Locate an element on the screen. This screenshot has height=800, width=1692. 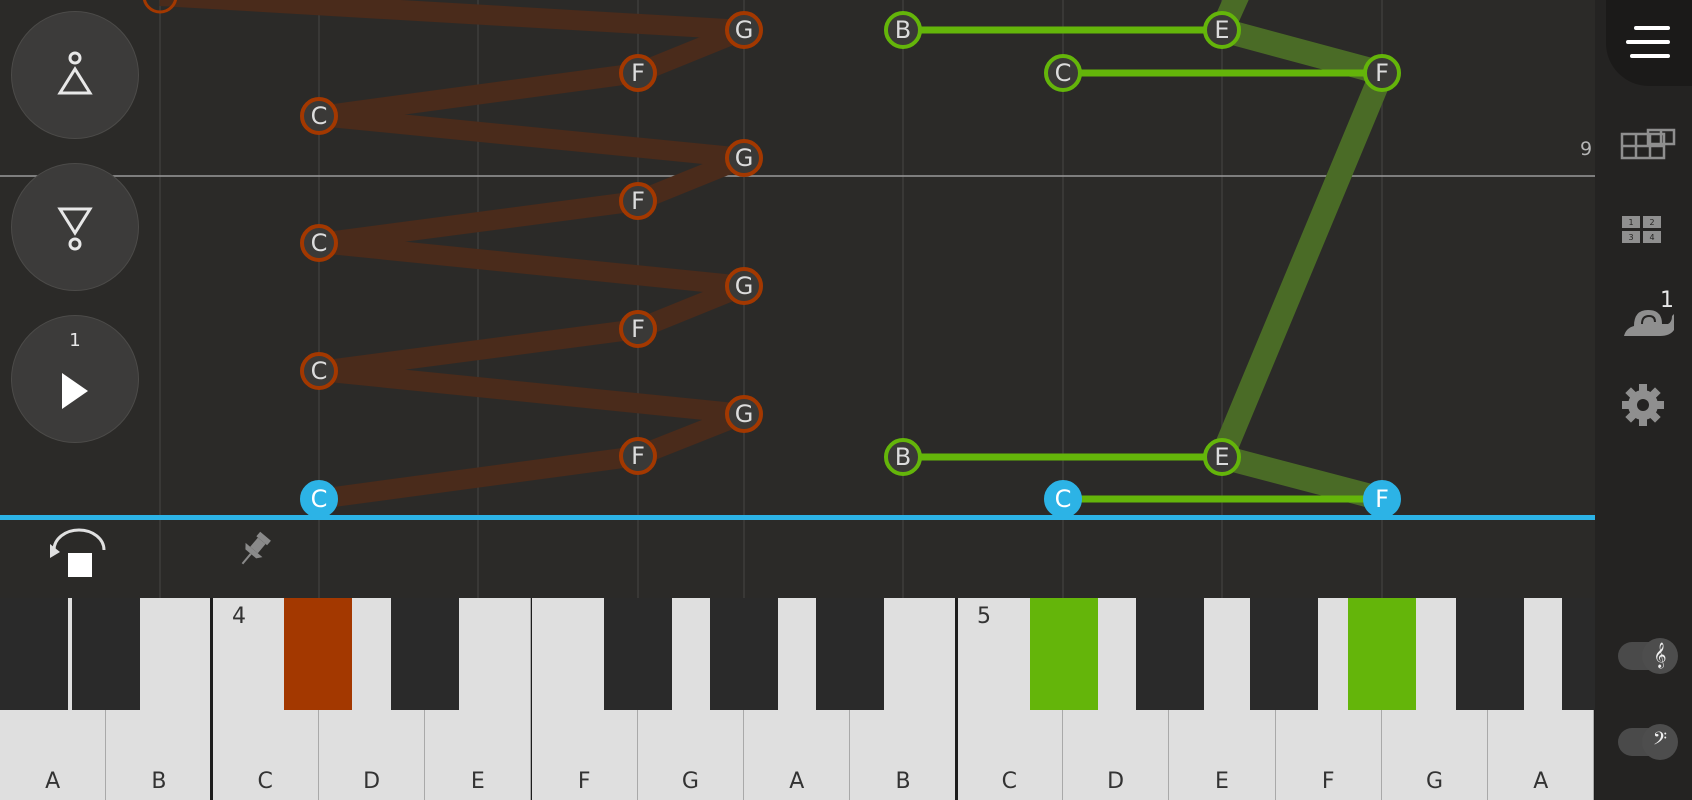
play-count: 1 is located at coordinates (75, 340).